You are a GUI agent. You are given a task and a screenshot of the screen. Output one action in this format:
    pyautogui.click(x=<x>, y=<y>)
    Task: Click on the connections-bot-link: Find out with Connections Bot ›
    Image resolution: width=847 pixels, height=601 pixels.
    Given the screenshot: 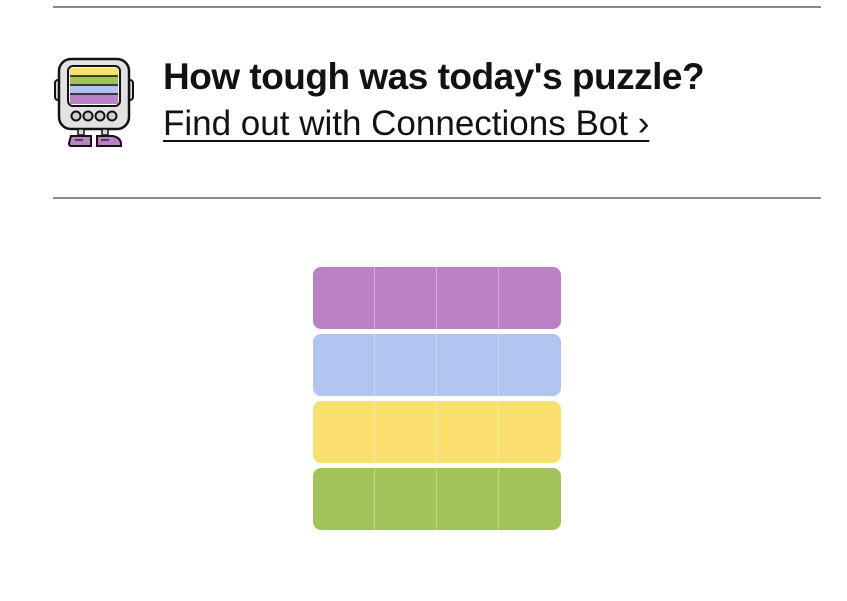 What is the action you would take?
    pyautogui.click(x=406, y=124)
    